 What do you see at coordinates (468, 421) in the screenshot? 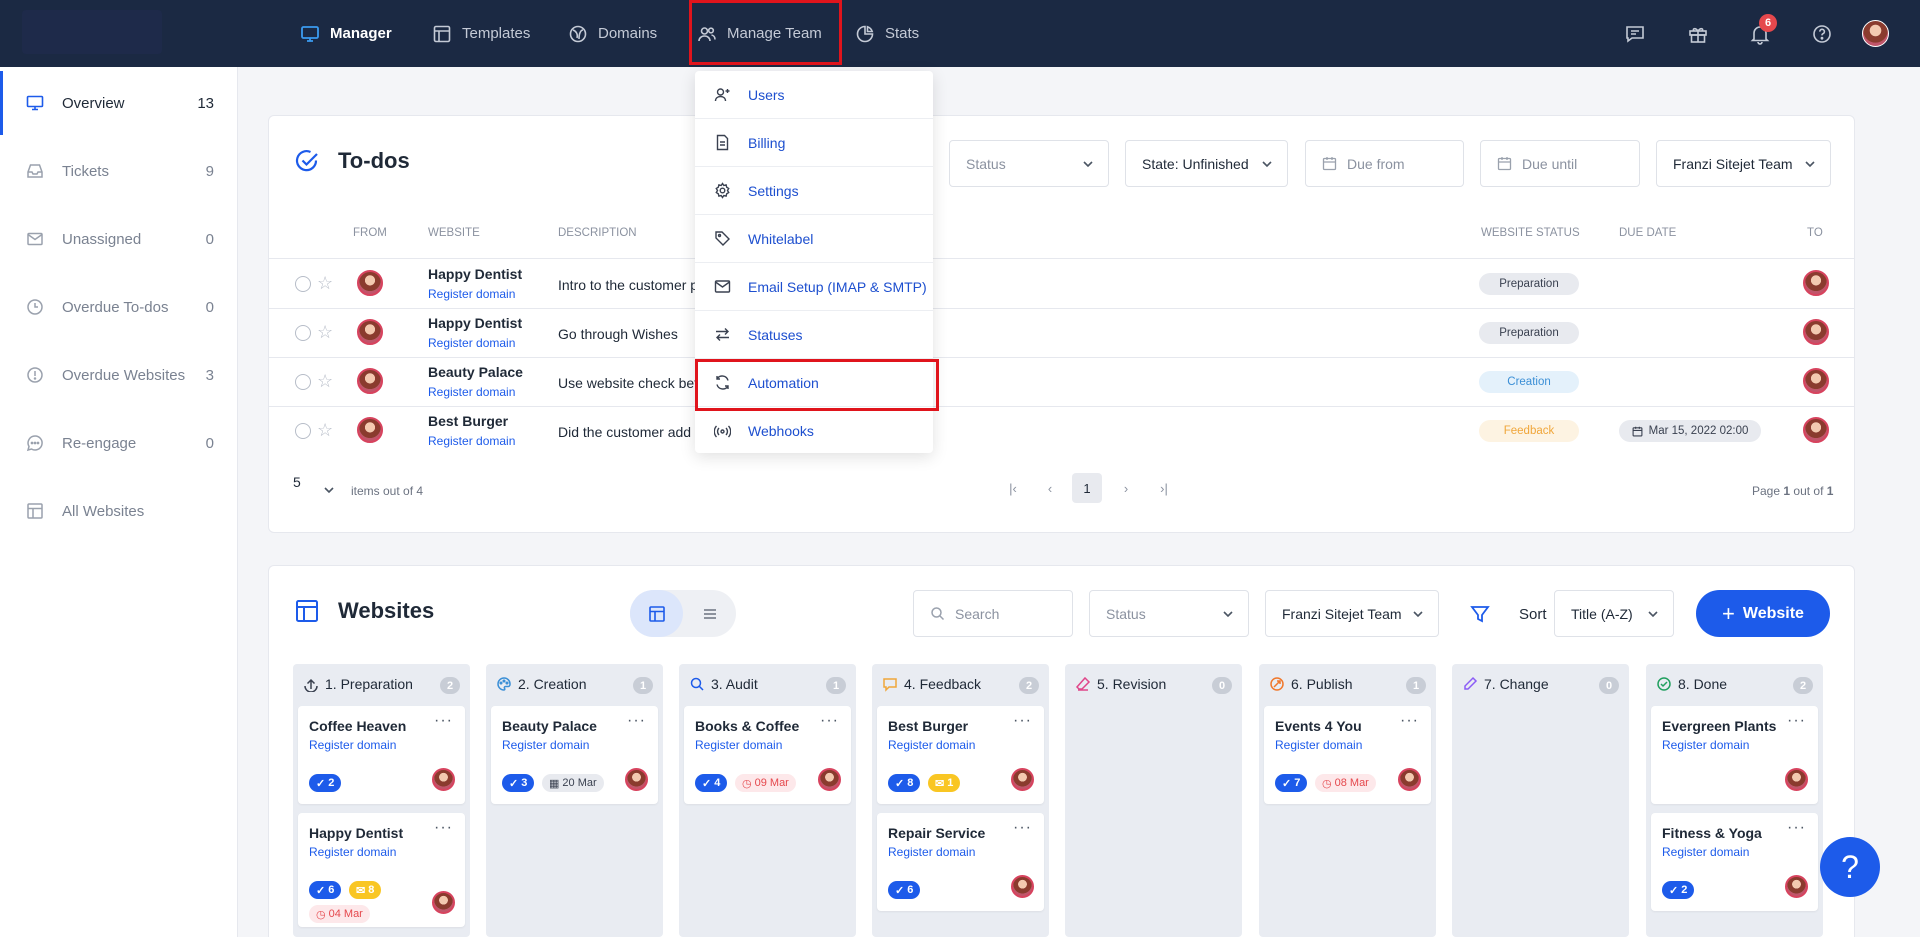
I see `row-website: Best Burger` at bounding box center [468, 421].